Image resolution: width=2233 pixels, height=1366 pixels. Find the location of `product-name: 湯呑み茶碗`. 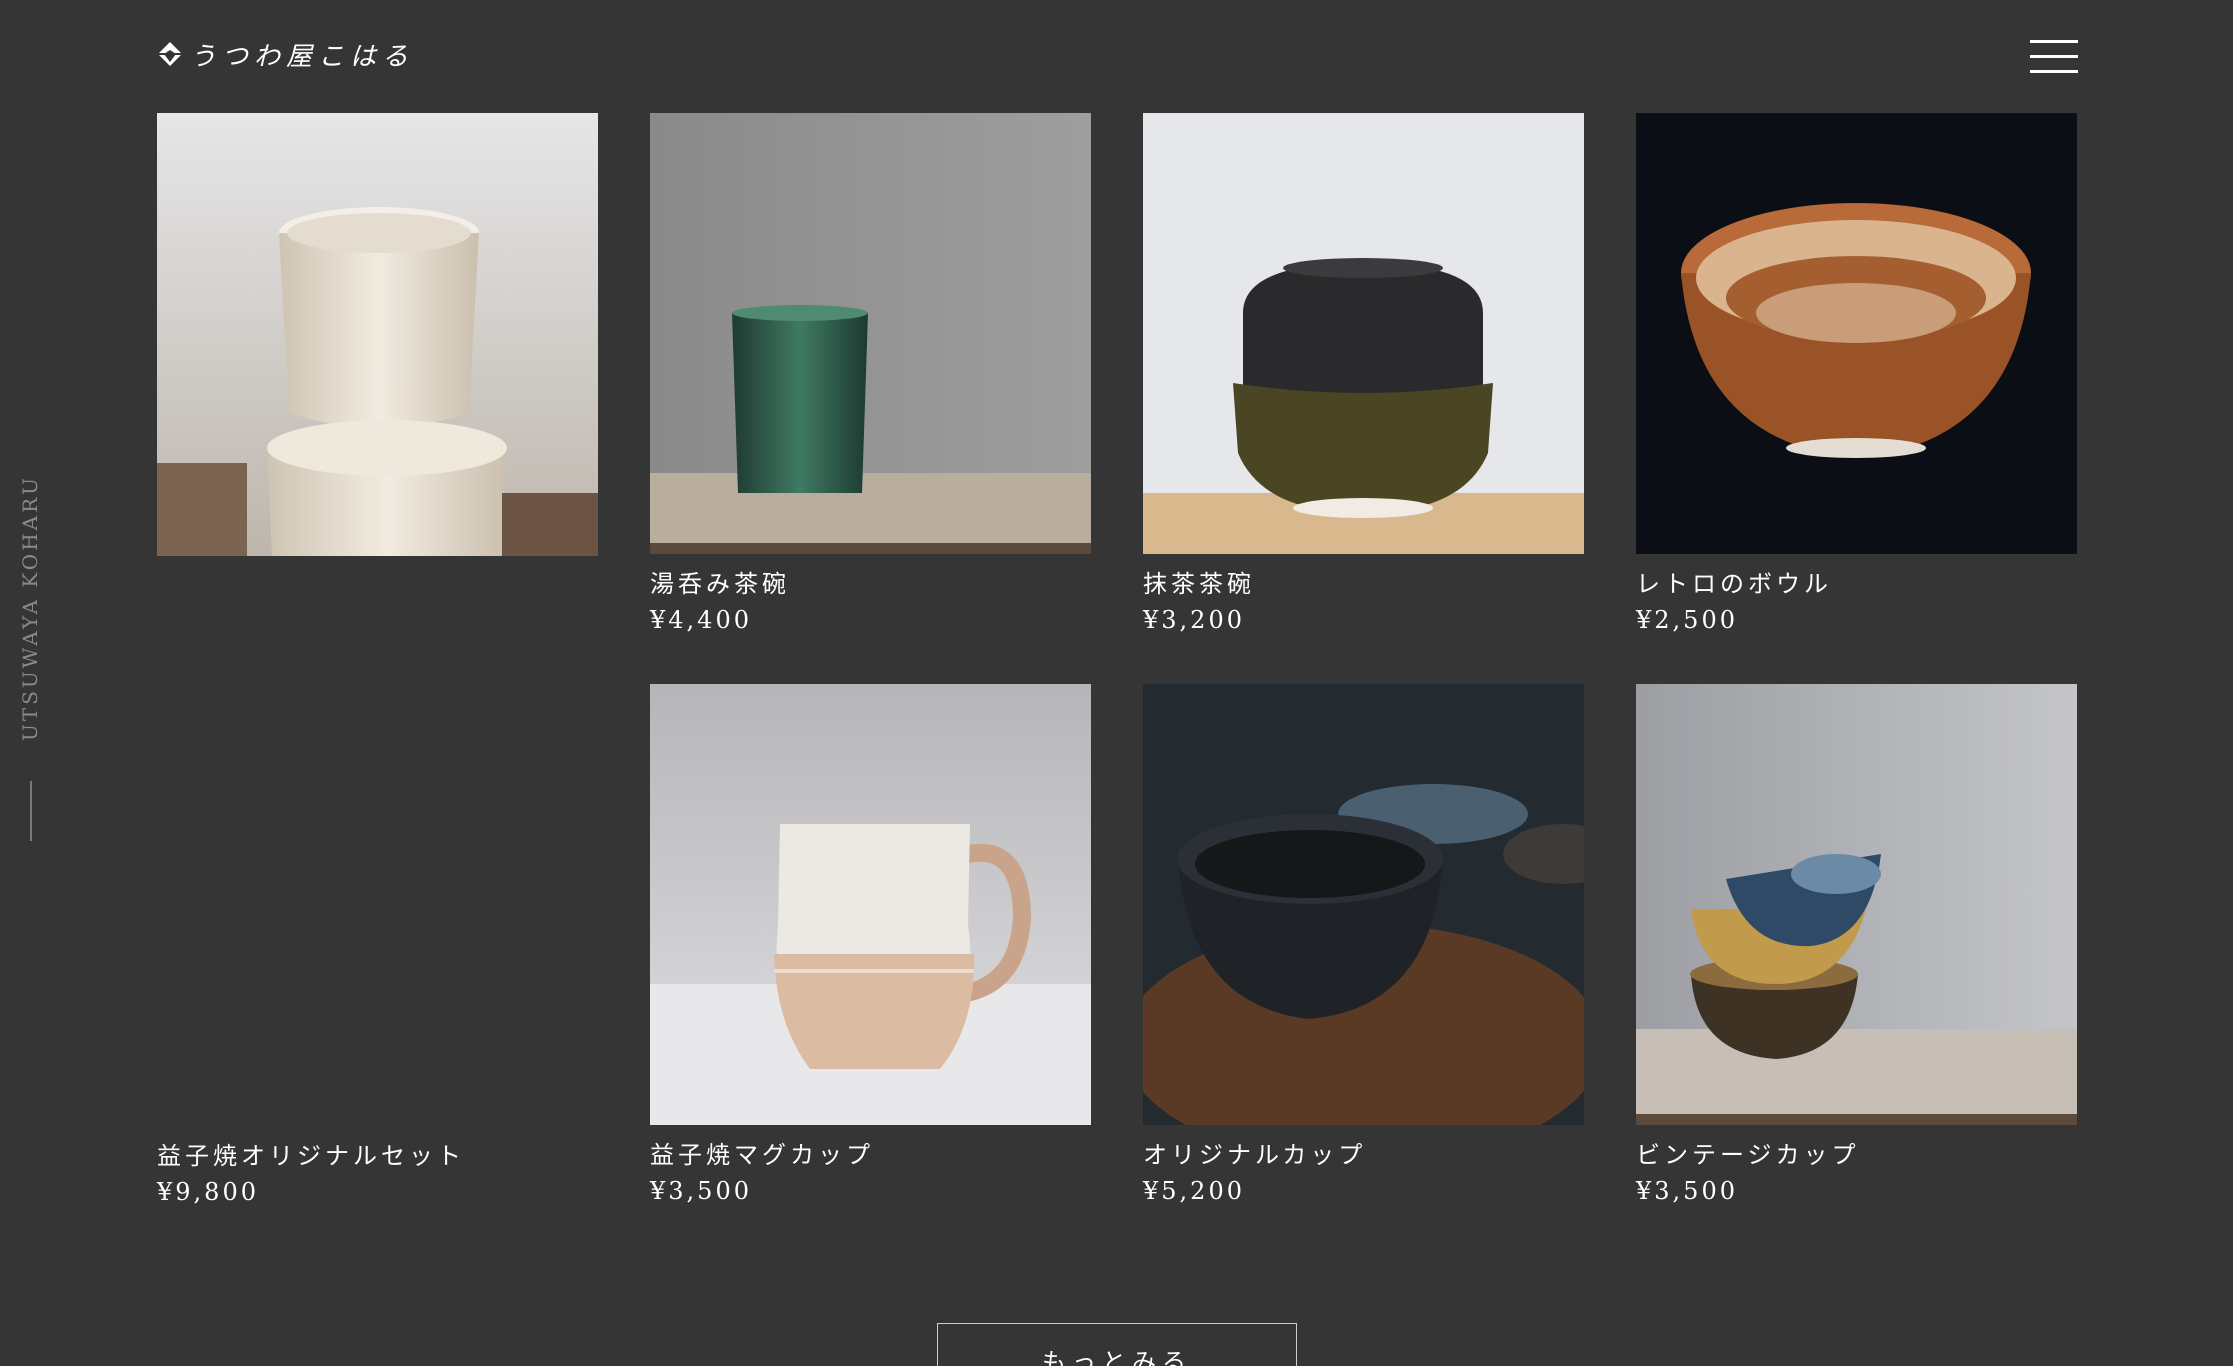

product-name: 湯呑み茶碗 is located at coordinates (720, 584).